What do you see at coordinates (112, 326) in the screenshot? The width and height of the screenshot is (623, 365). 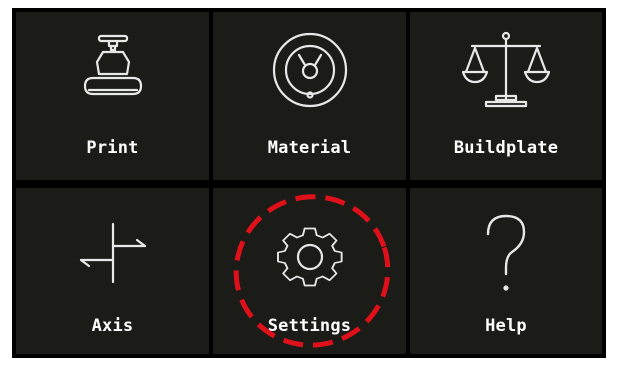 I see `tile-label-axis: Axis` at bounding box center [112, 326].